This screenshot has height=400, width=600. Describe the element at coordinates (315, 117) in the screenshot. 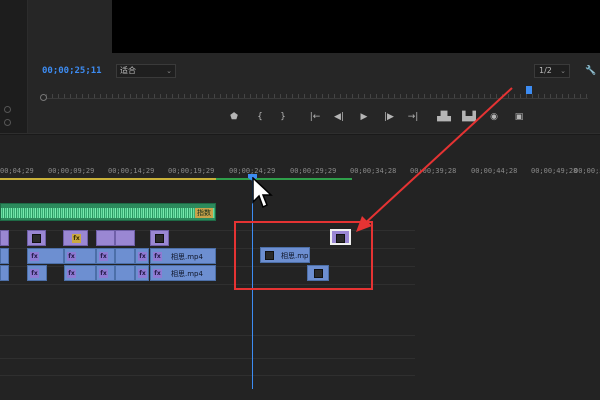

I see `go-to-in-button: |←` at that location.